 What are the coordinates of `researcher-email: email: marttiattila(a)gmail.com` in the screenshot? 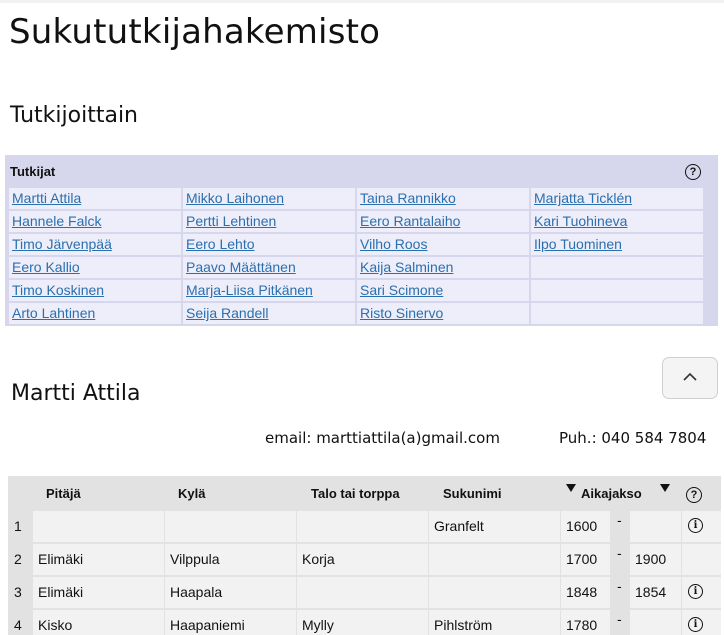 It's located at (382, 438).